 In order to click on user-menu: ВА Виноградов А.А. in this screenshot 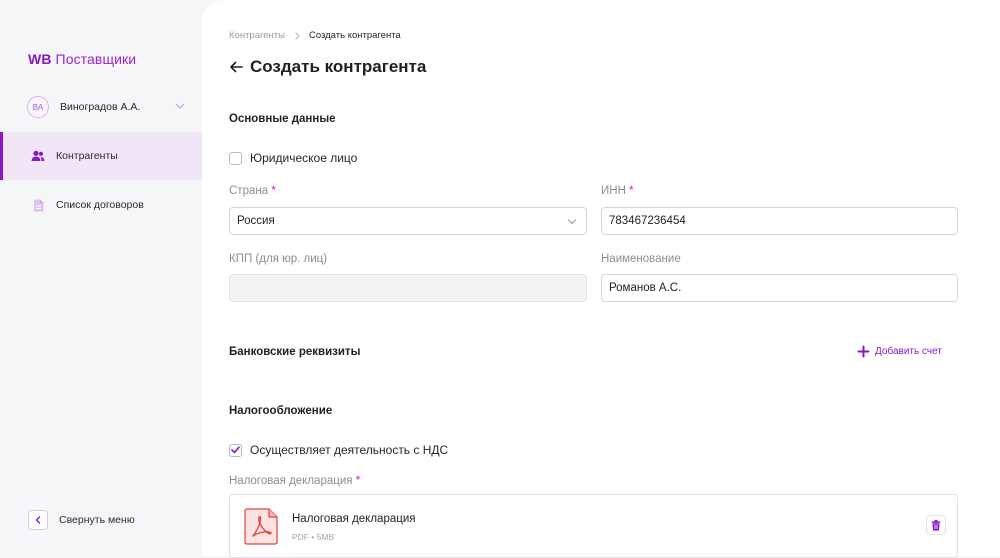, I will do `click(107, 107)`.